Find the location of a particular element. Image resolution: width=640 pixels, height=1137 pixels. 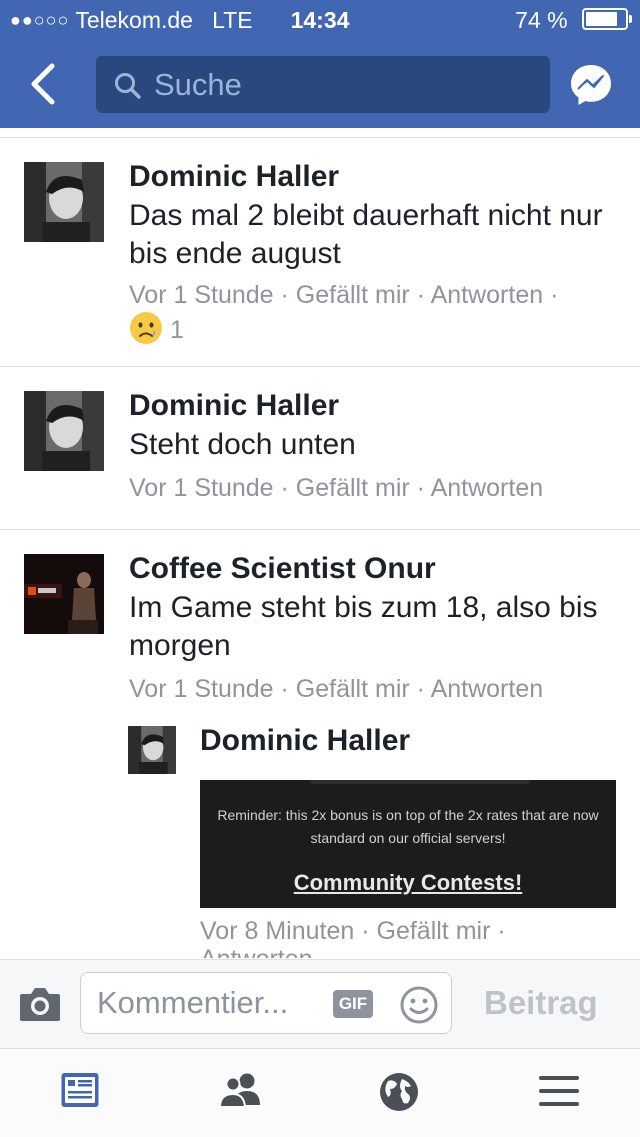

reply-timestamp: Vor 8 Minuten is located at coordinates (277, 931).